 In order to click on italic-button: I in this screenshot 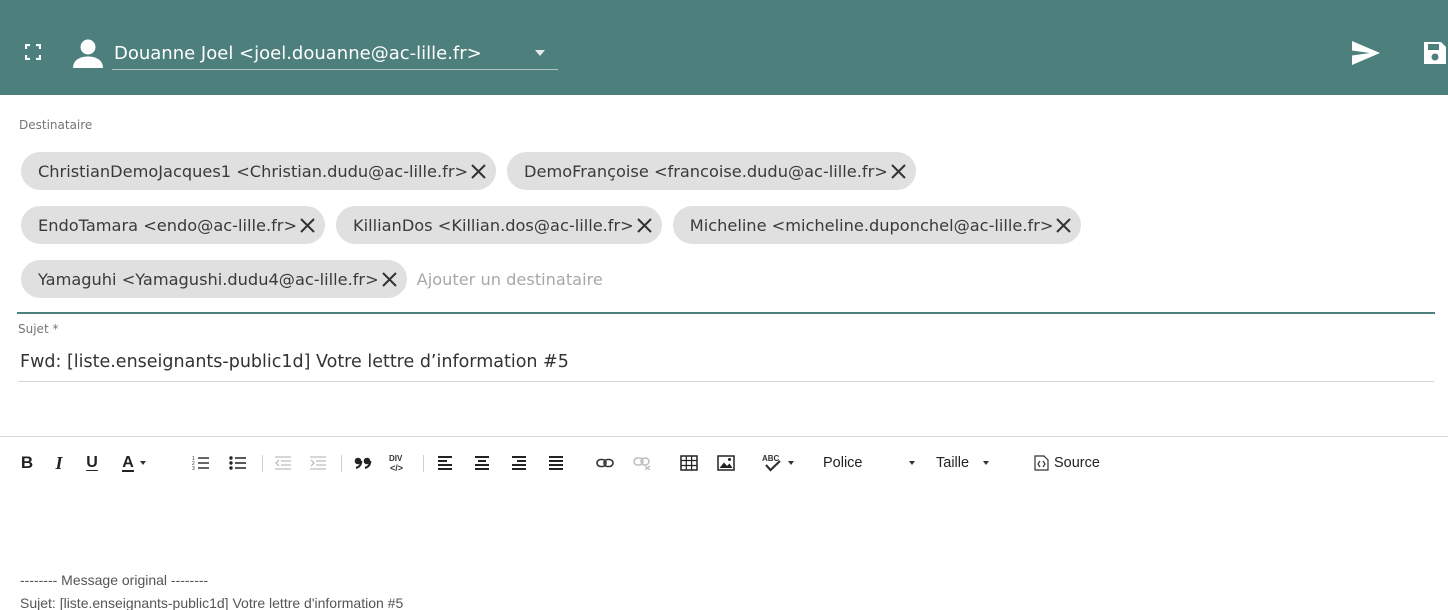, I will do `click(59, 463)`.